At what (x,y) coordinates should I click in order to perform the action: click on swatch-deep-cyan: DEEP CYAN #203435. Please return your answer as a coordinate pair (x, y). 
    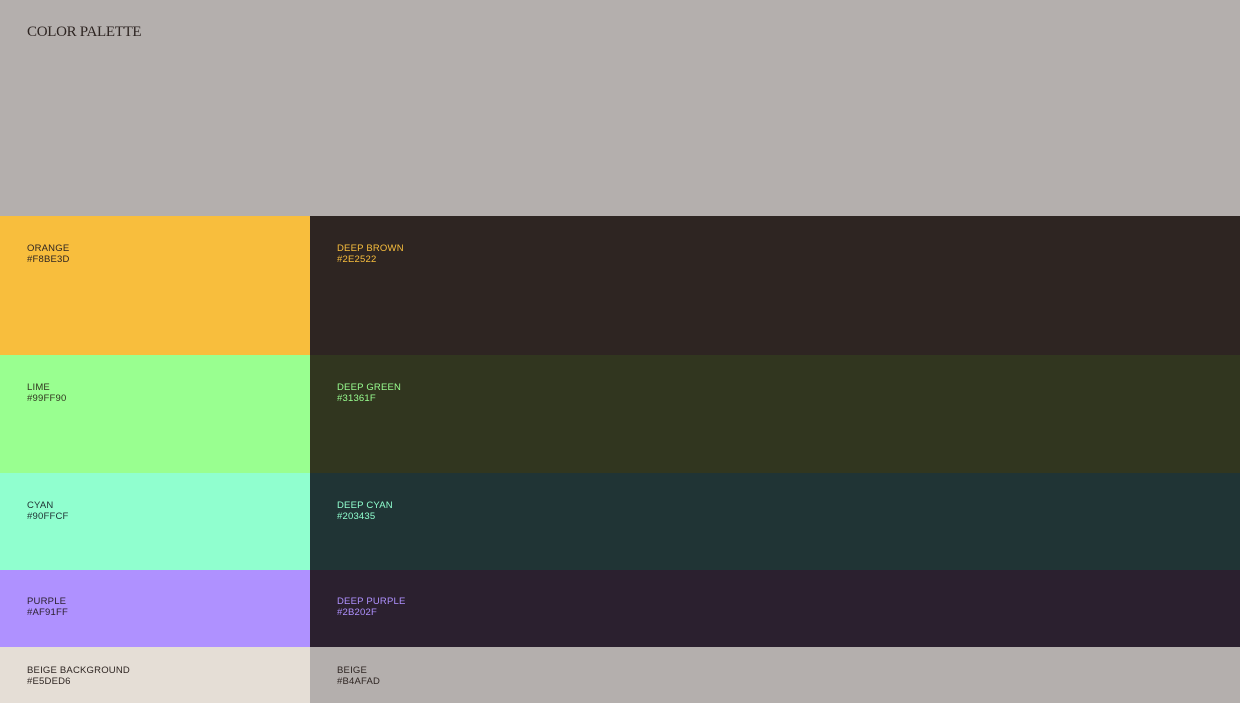
    Looking at the image, I should click on (775, 521).